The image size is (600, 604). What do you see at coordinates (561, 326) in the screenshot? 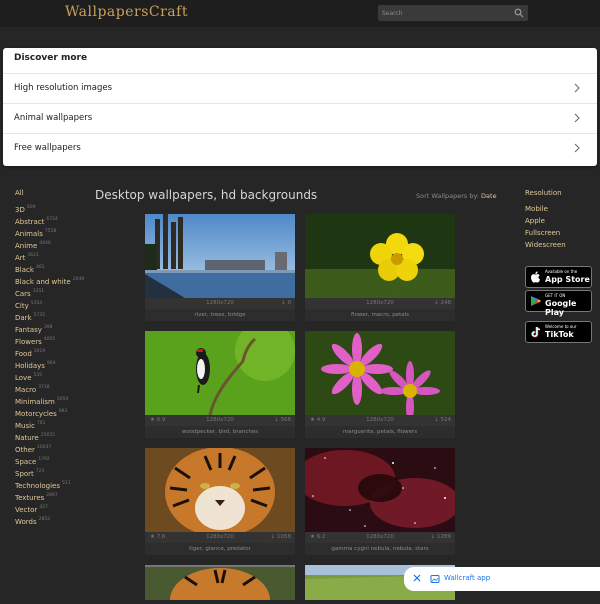
I see `badge-small-text: Welcome to our` at bounding box center [561, 326].